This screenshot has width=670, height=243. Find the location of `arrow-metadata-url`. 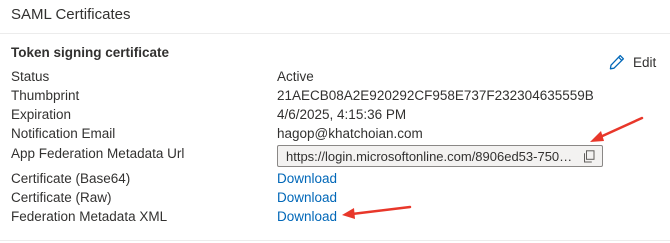

arrow-metadata-url is located at coordinates (617, 129).